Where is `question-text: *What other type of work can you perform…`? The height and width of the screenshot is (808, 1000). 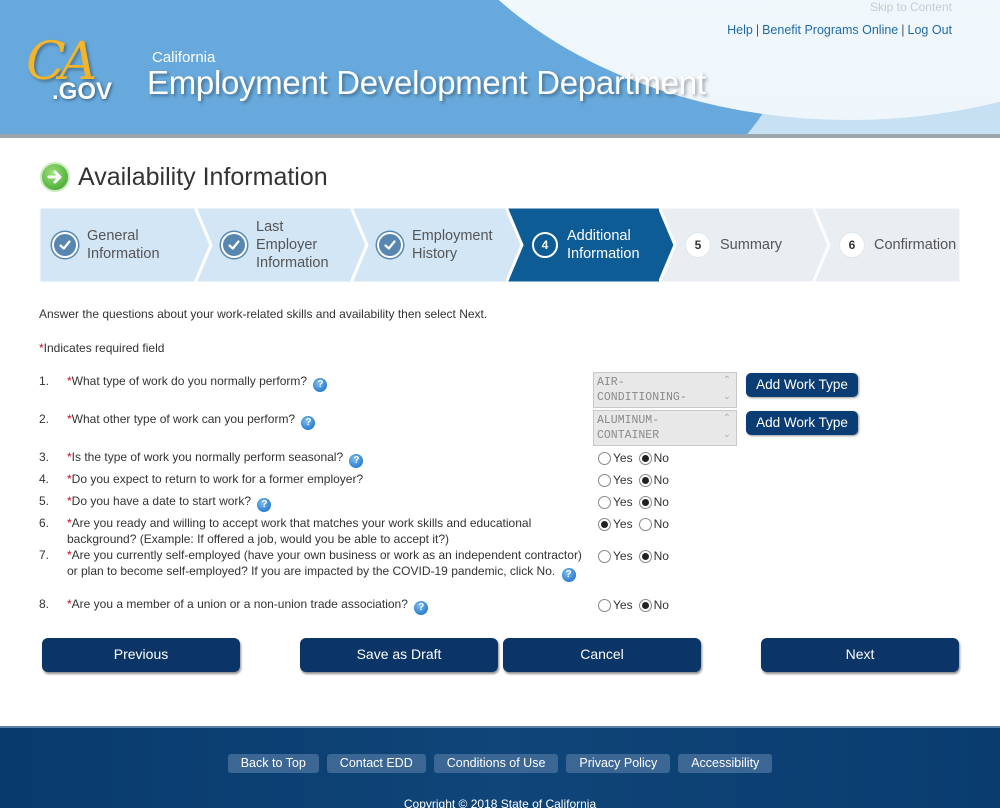
question-text: *What other type of work can you perform… is located at coordinates (327, 420).